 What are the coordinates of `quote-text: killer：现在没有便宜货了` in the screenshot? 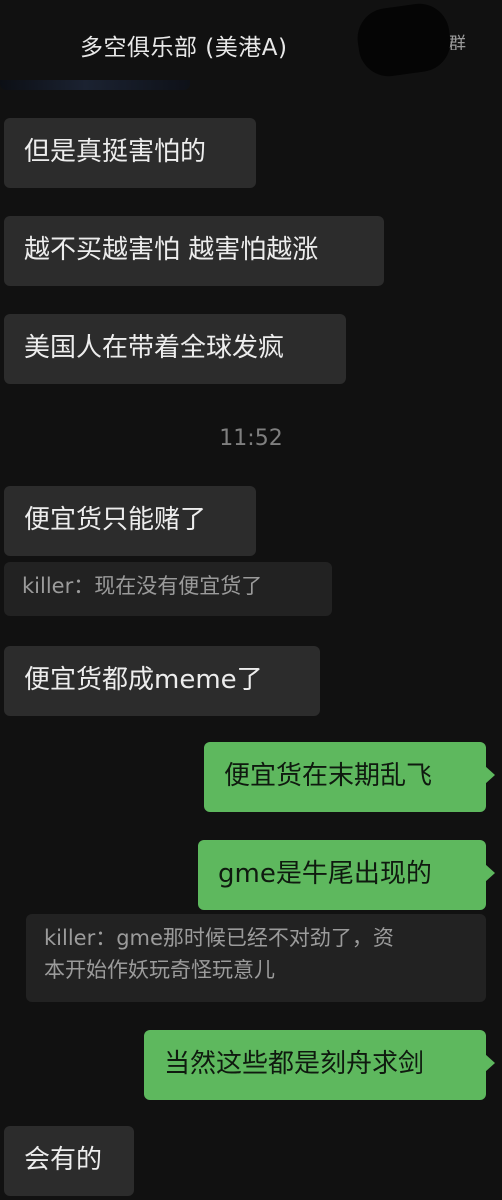 It's located at (142, 586).